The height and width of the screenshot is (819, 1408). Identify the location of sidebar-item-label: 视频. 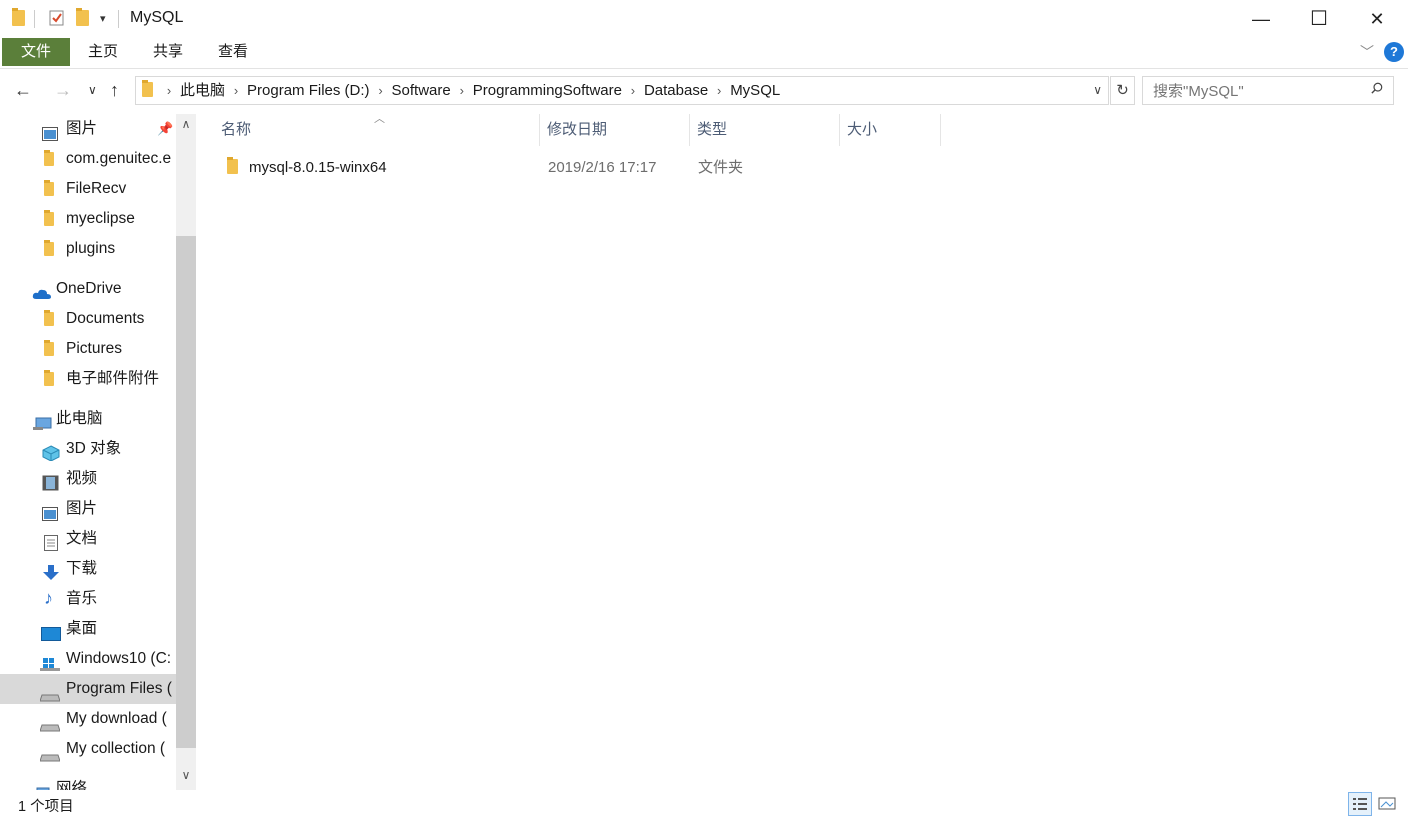
(82, 478).